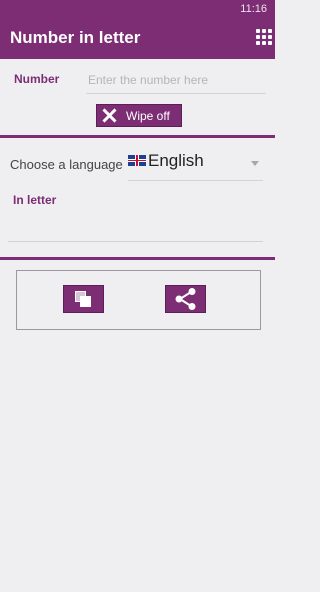  I want to click on language-select: English, so click(195, 165).